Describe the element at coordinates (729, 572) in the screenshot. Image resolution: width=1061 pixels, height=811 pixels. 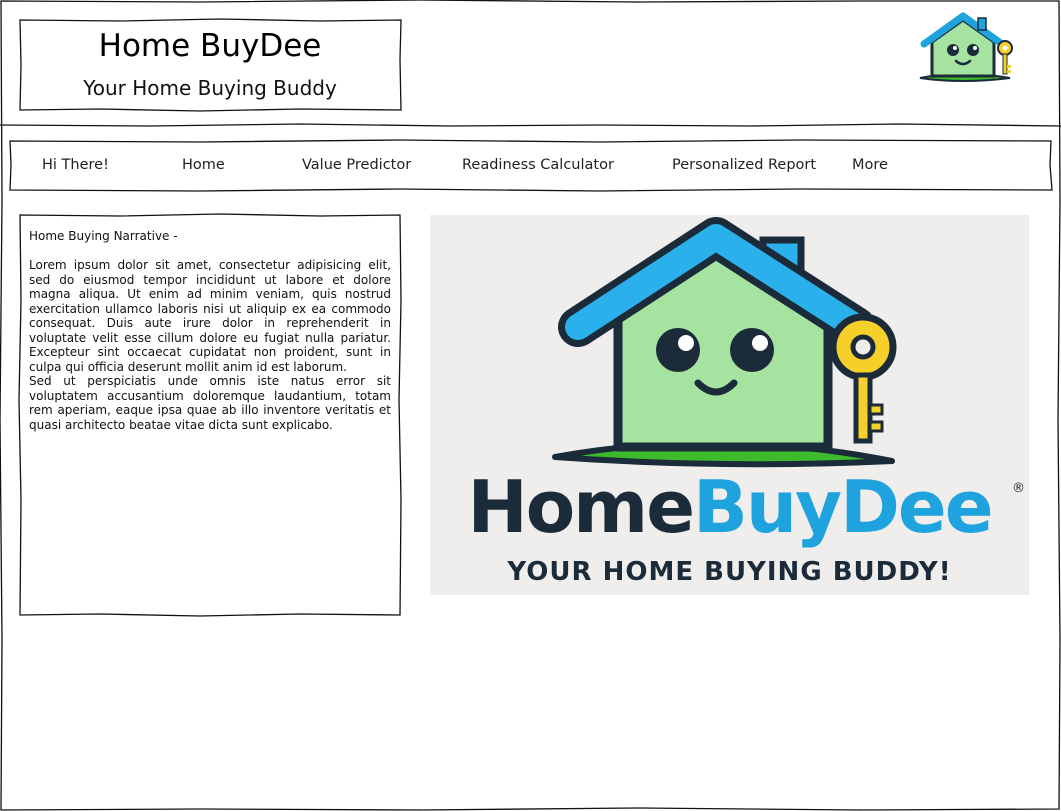
I see `brand-tagline: YOUR HOME BUYING BUDDY!` at that location.